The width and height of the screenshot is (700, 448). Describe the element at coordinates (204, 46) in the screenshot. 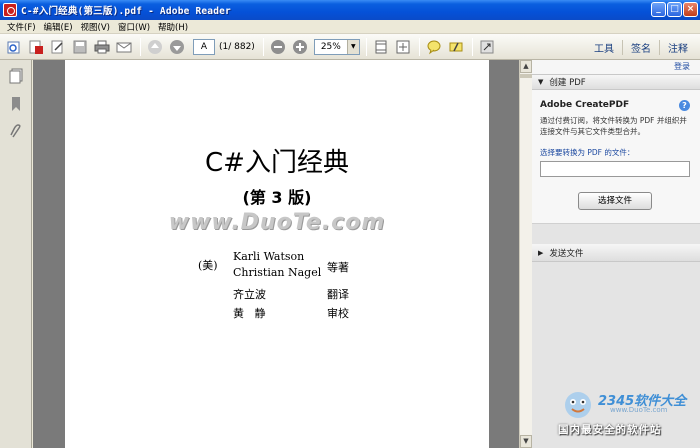

I see `page-number-input: A` at that location.